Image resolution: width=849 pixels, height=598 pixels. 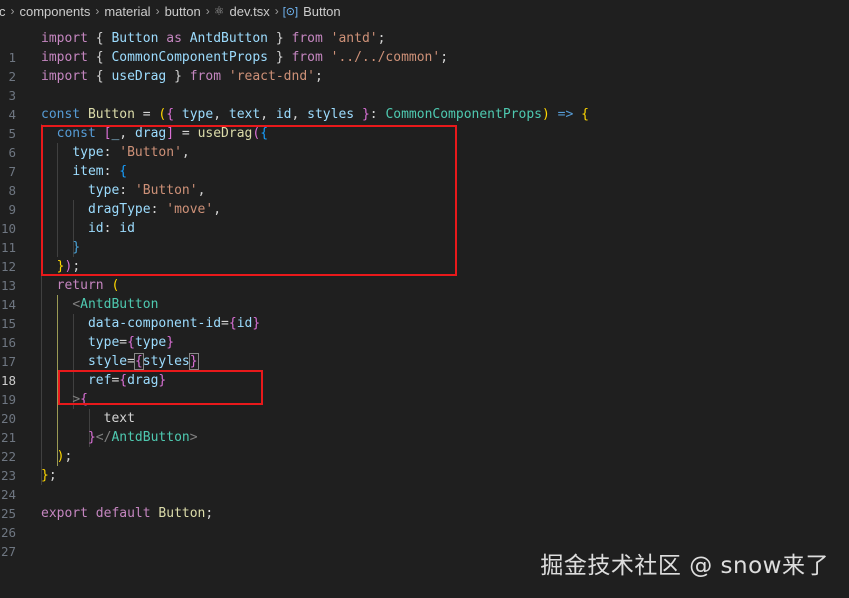 I want to click on code-text: type={type}, so click(x=107, y=342).